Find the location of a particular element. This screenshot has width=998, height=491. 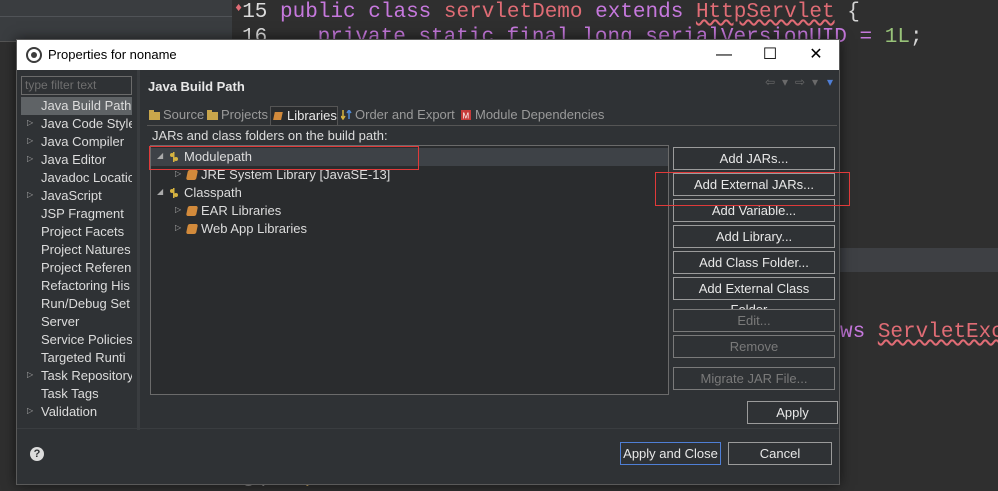

editor-current-line-highlight is located at coordinates (919, 260).